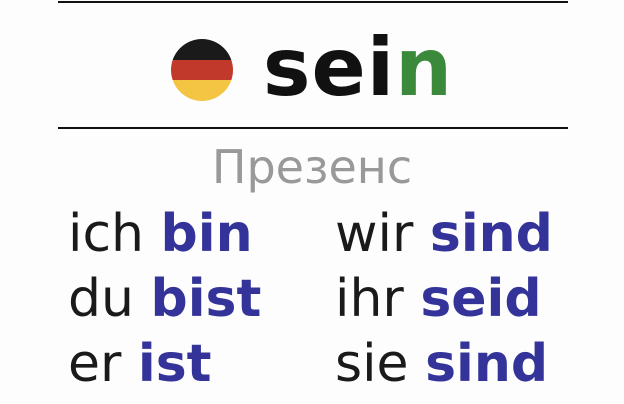 Image resolution: width=624 pixels, height=404 pixels. Describe the element at coordinates (424, 67) in the screenshot. I see `verb-ending: n` at that location.